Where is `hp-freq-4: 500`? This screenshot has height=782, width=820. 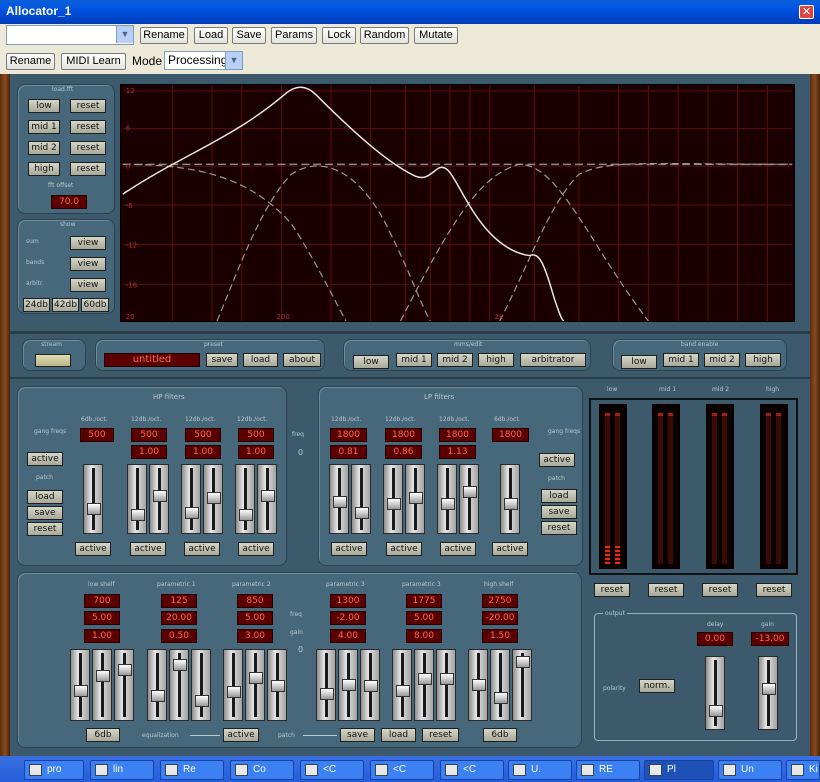
hp-freq-4: 500 is located at coordinates (256, 435).